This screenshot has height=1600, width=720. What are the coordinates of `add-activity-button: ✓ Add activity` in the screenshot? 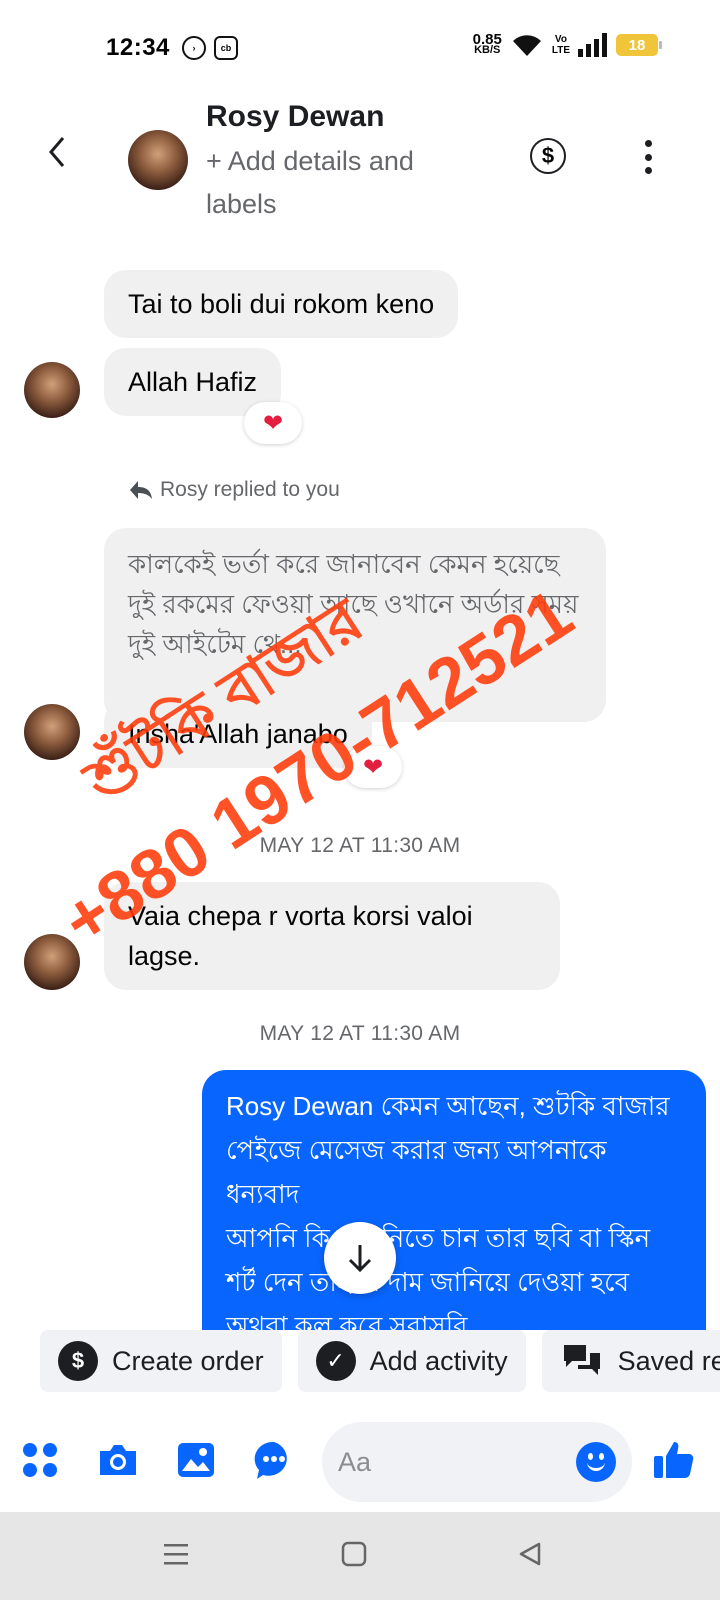 It's located at (411, 1361).